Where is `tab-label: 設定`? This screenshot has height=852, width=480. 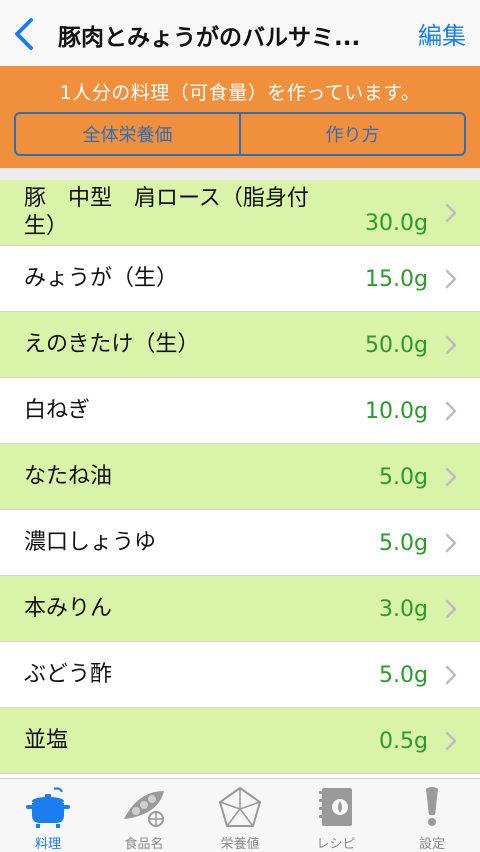
tab-label: 設定 is located at coordinates (431, 844).